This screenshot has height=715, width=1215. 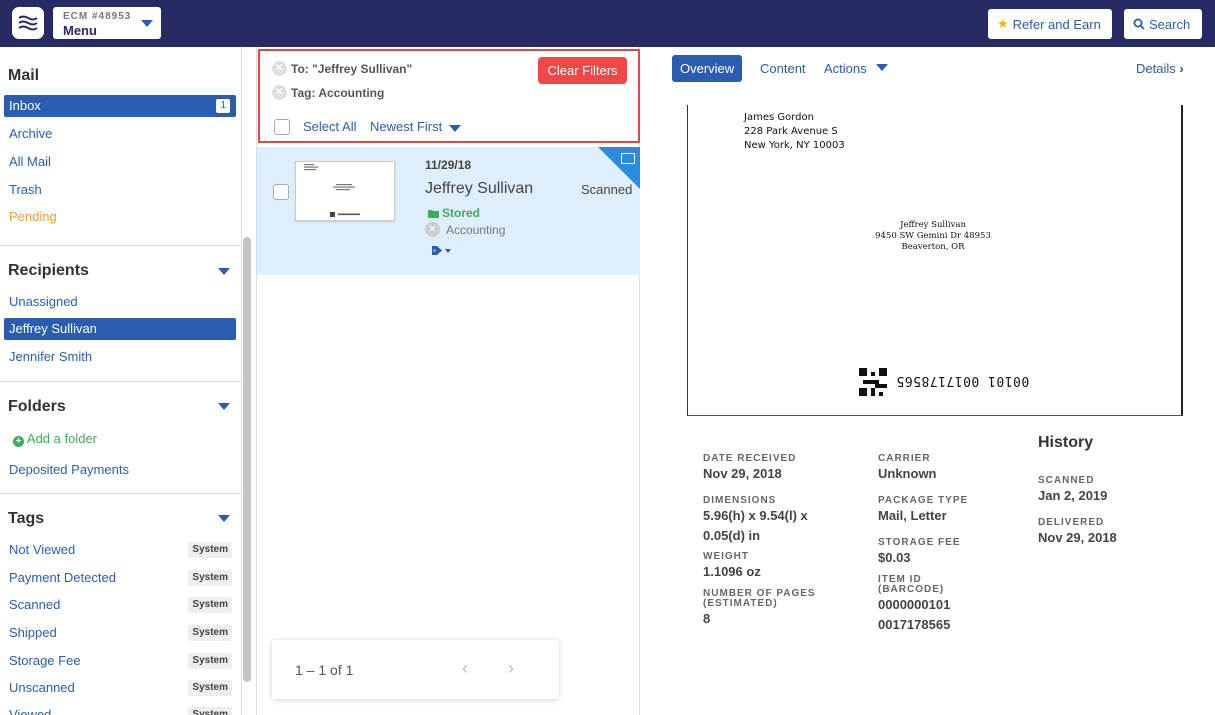 What do you see at coordinates (120, 329) in the screenshot?
I see `recipient-jeffrey-sullivan: Jeffrey Sullivan` at bounding box center [120, 329].